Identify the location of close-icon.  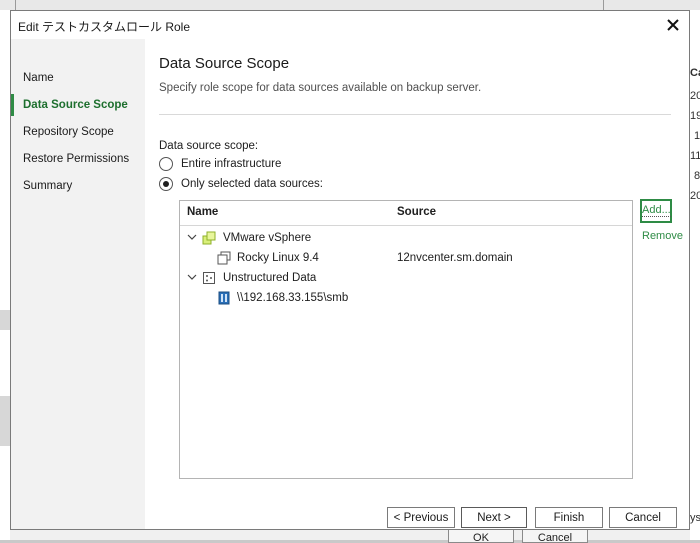
(673, 25).